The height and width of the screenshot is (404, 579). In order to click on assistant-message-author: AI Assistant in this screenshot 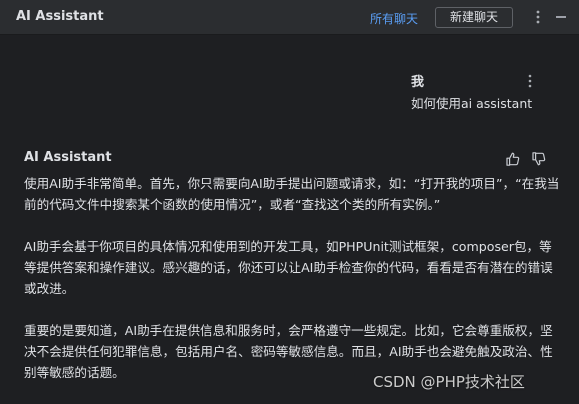, I will do `click(68, 157)`.